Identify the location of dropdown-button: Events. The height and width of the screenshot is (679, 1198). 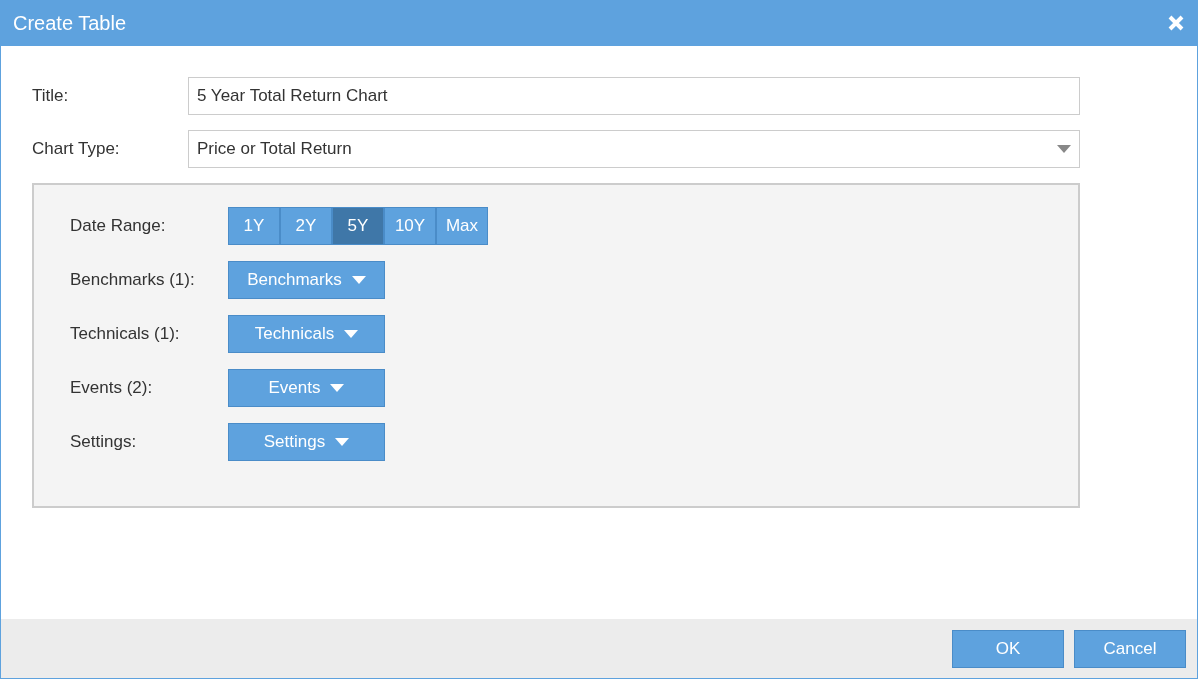
(306, 388).